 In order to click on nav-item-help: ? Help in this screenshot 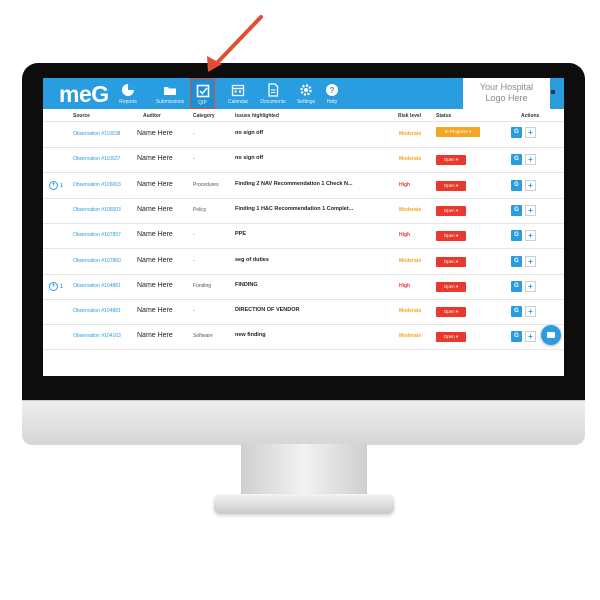, I will do `click(332, 93)`.